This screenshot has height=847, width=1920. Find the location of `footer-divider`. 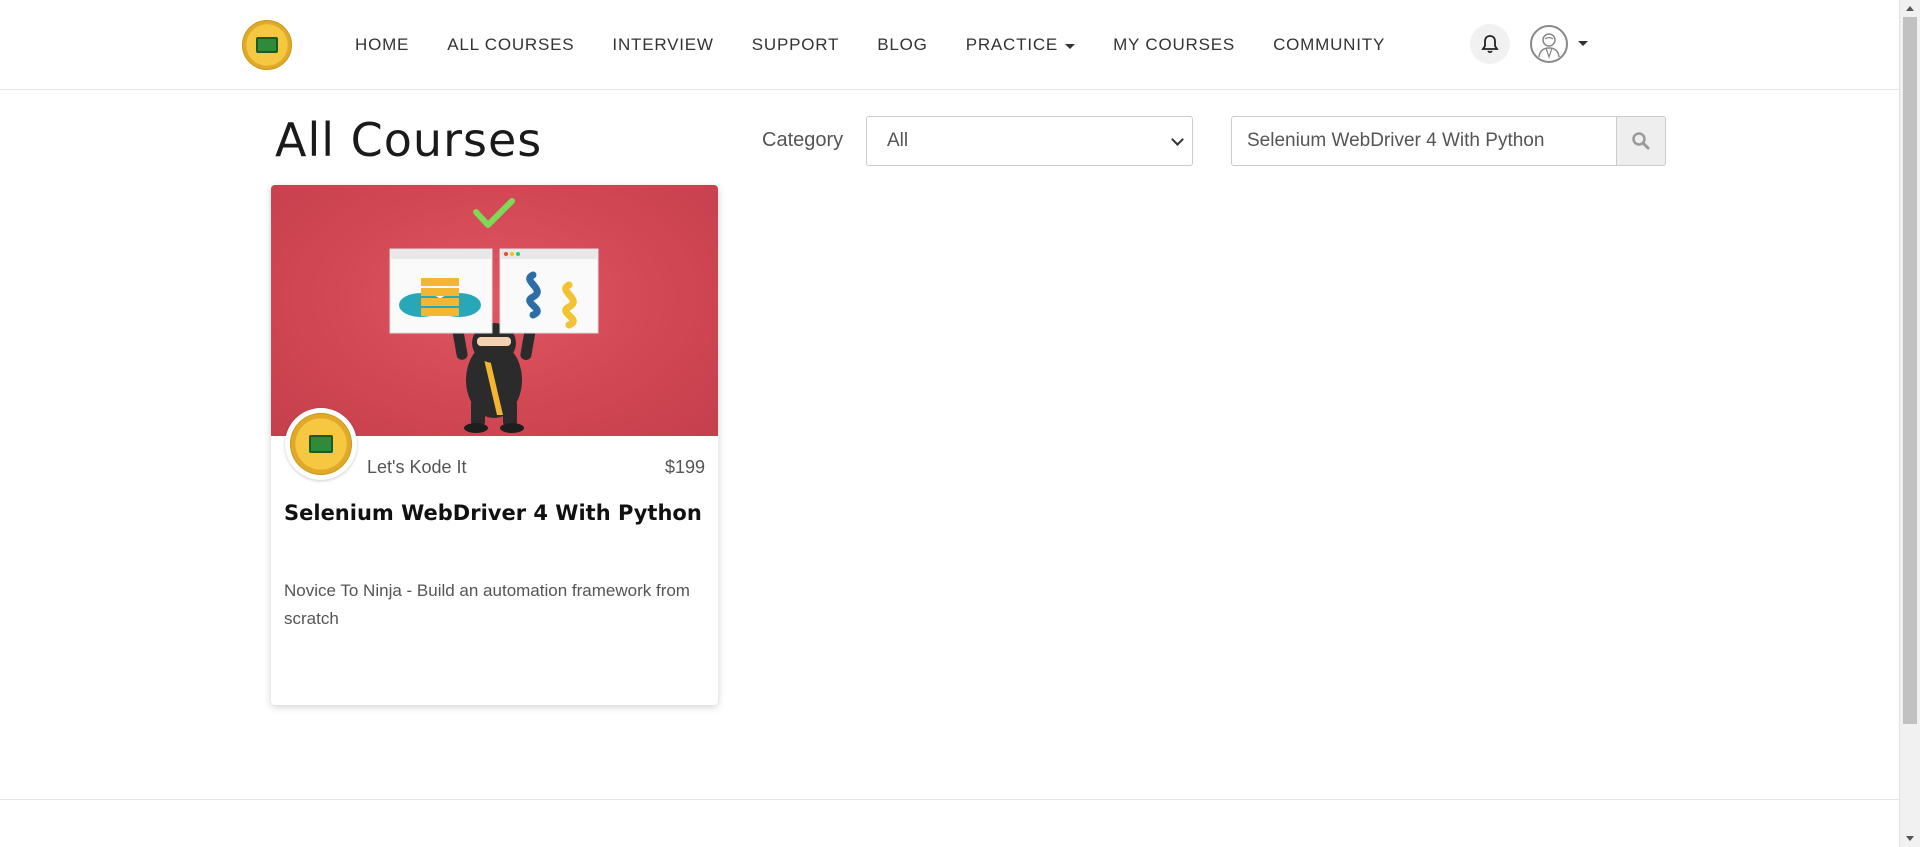

footer-divider is located at coordinates (949, 799).